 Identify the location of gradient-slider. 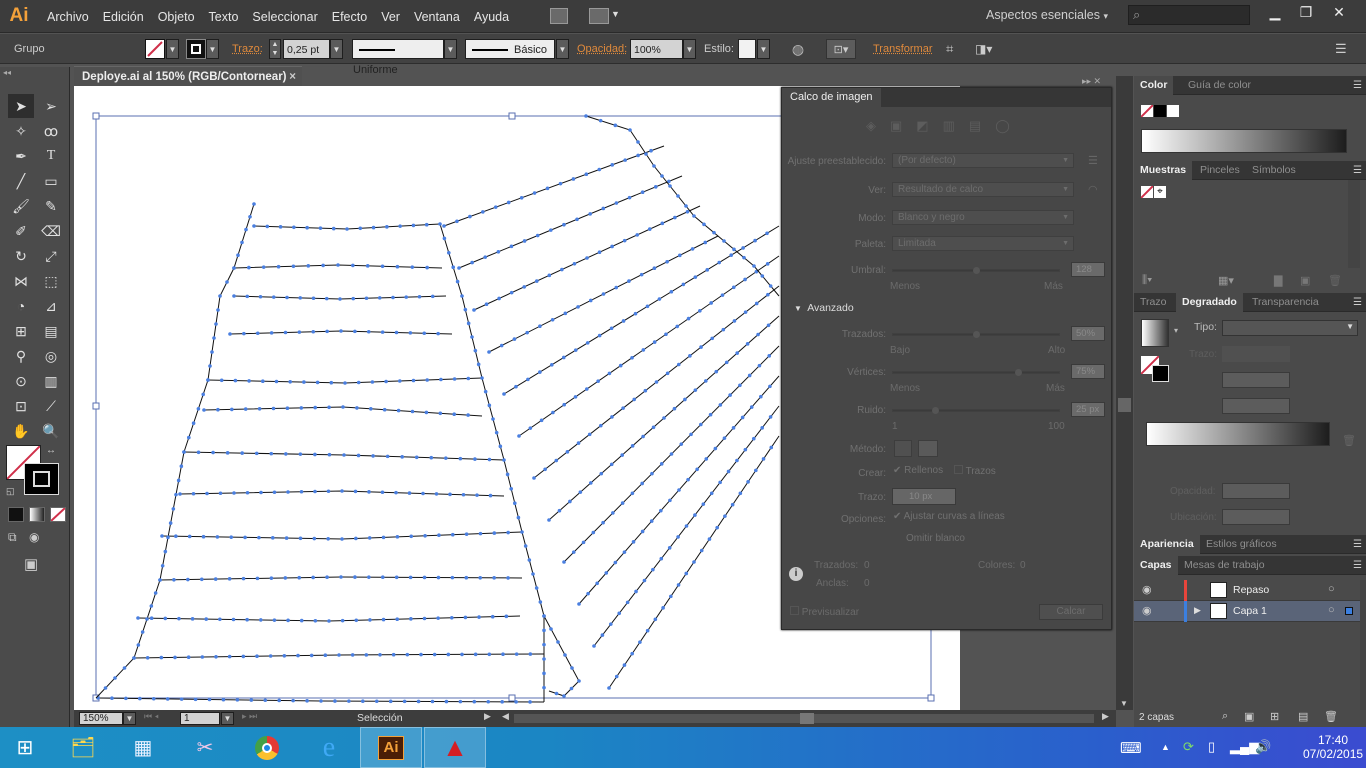
(1238, 434).